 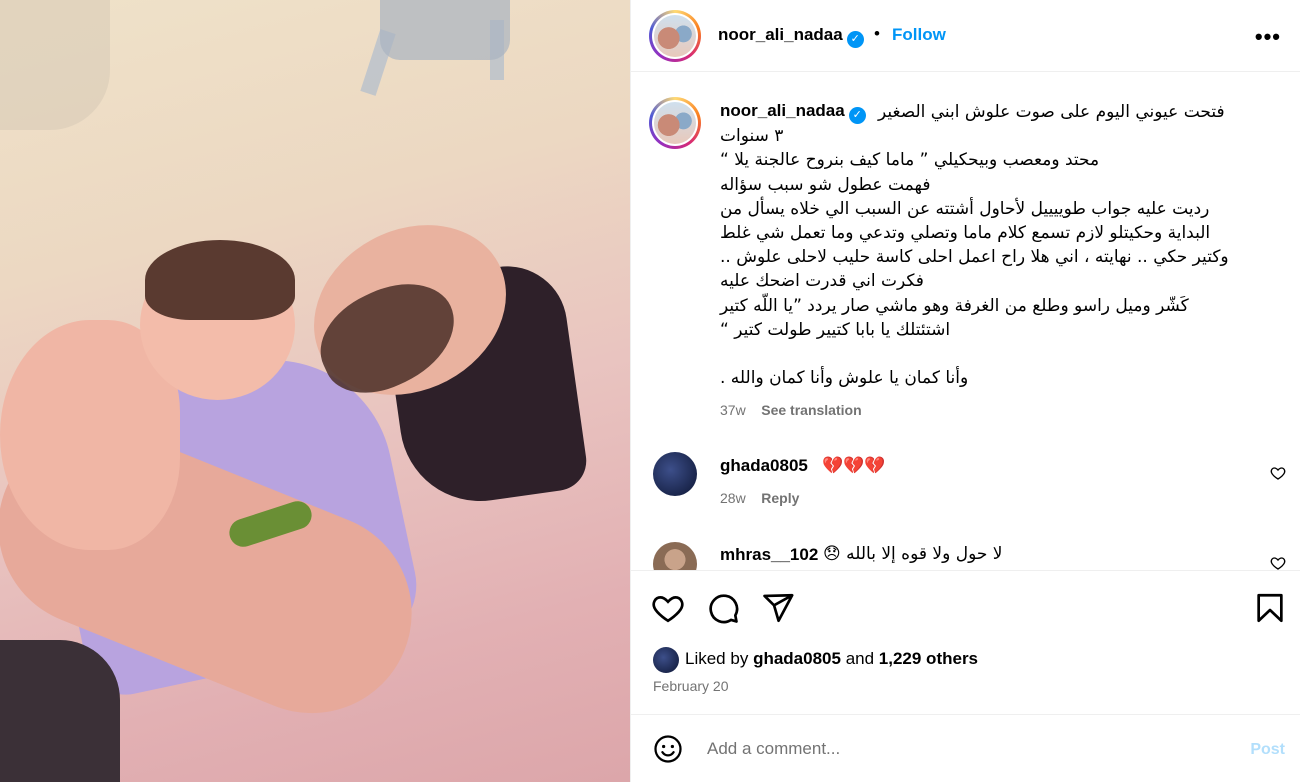 I want to click on caption-username: noor_ali_nadaa ✓, so click(x=793, y=112).